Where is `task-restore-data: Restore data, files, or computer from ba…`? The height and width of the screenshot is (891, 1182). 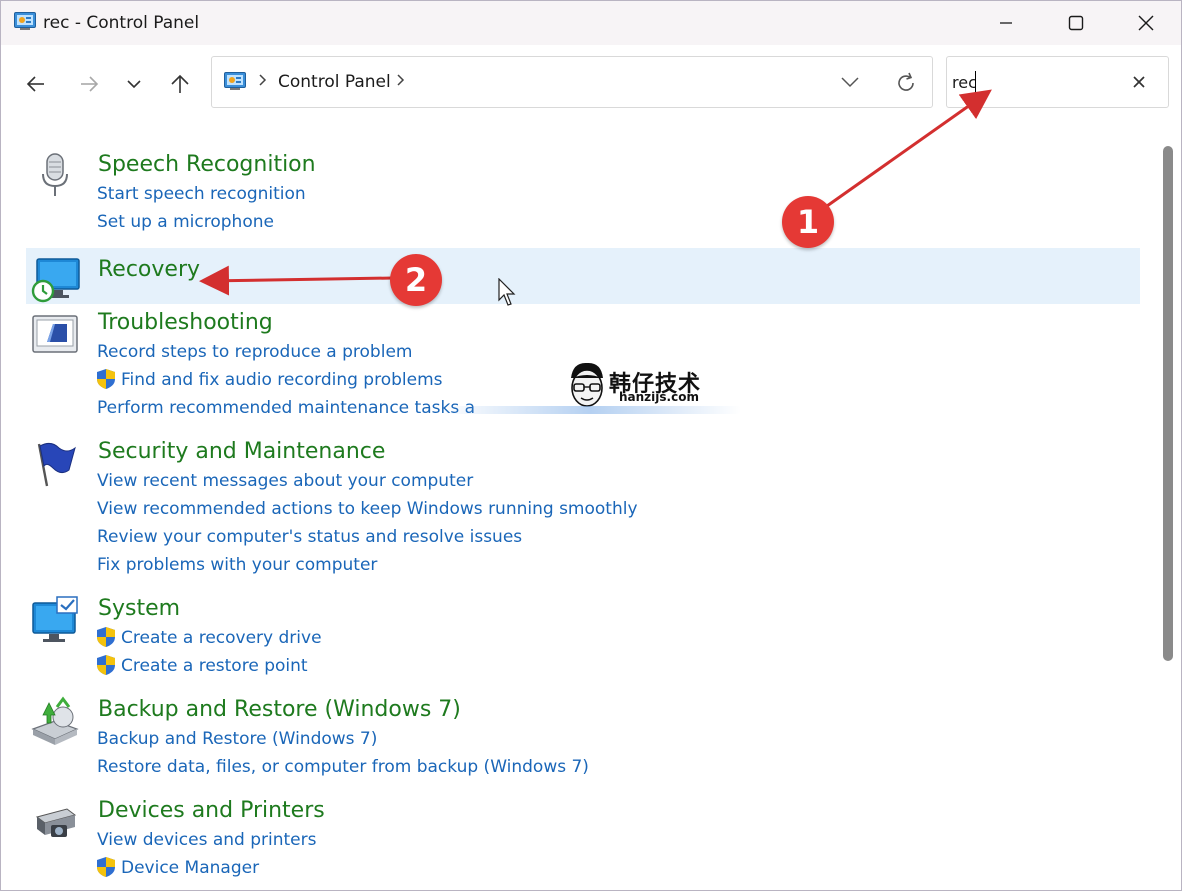
task-restore-data: Restore data, files, or computer from ba… is located at coordinates (343, 767).